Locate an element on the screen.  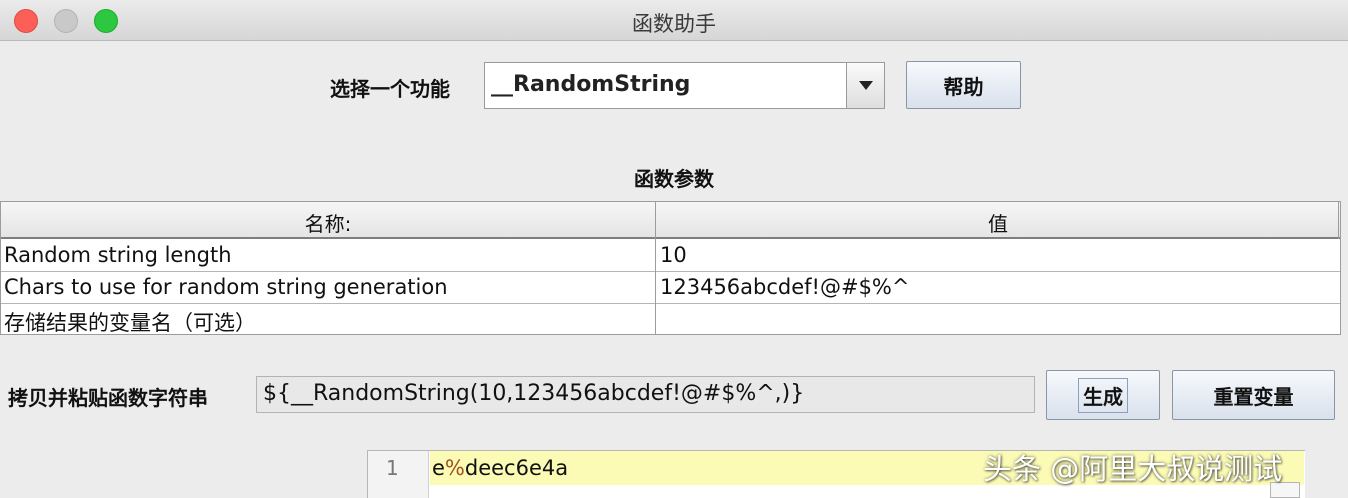
help-button: 帮助 is located at coordinates (963, 85).